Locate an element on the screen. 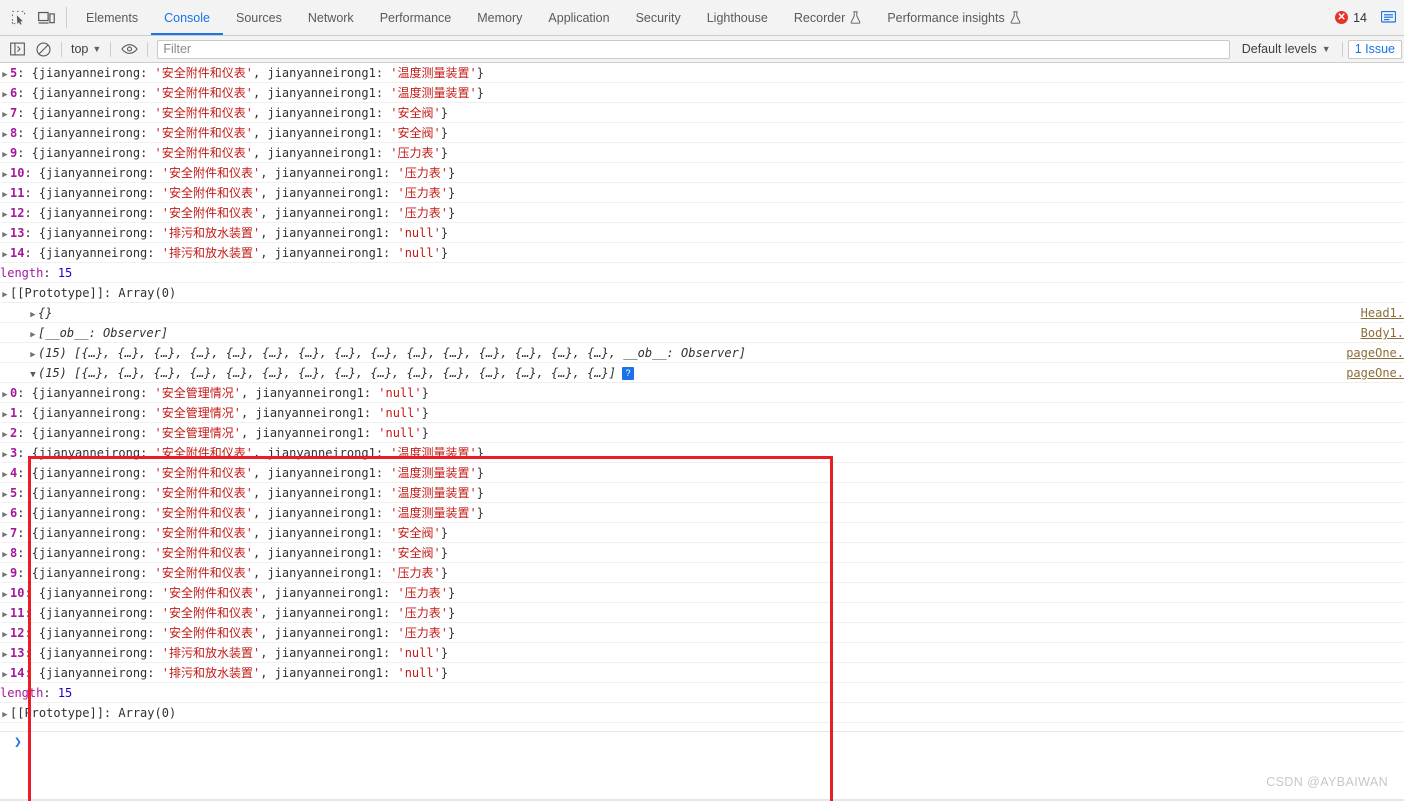  issues-button: 1 Issue is located at coordinates (1374, 49).